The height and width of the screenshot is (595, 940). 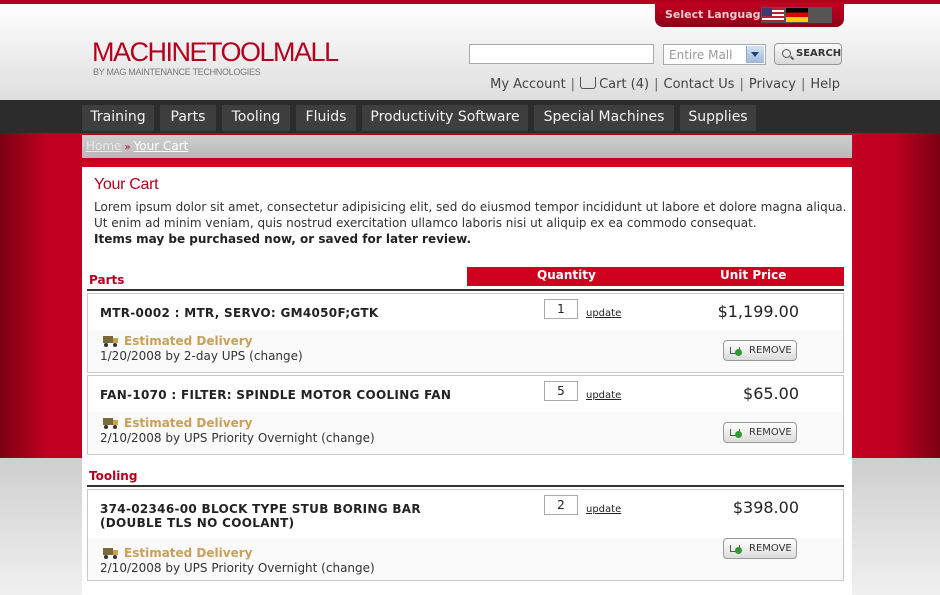 I want to click on us-flag-icon, so click(x=773, y=15).